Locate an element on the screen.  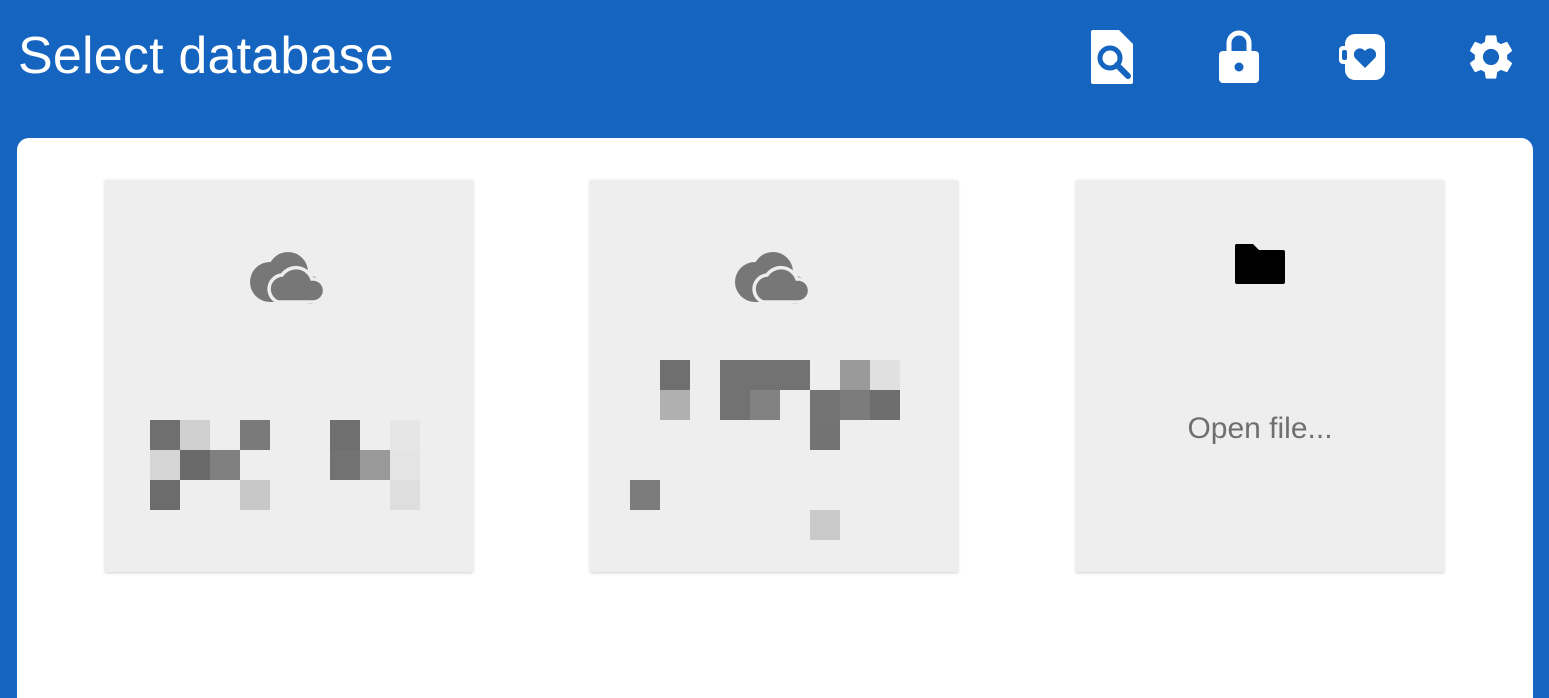
find-icon is located at coordinates (1112, 57).